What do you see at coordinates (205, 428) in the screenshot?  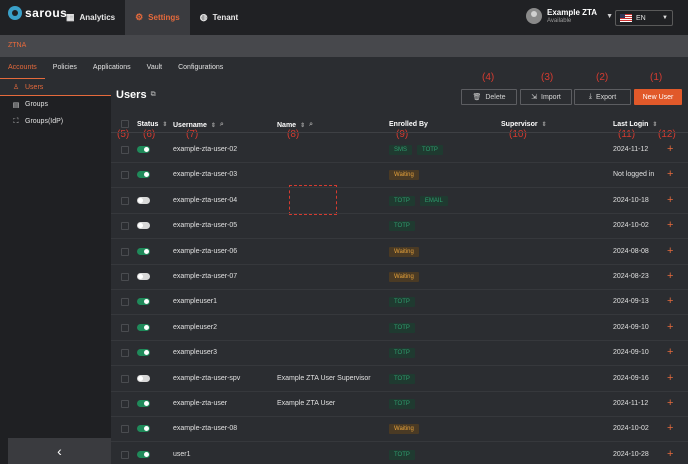 I see `username-cell: example-zta-user-08` at bounding box center [205, 428].